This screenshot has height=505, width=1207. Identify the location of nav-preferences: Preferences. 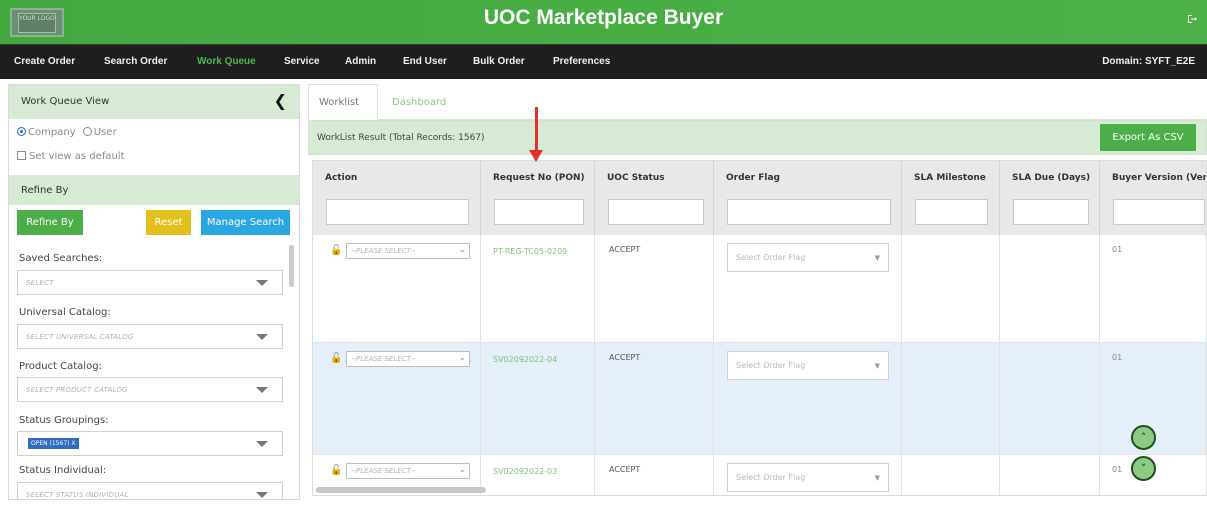
(581, 61).